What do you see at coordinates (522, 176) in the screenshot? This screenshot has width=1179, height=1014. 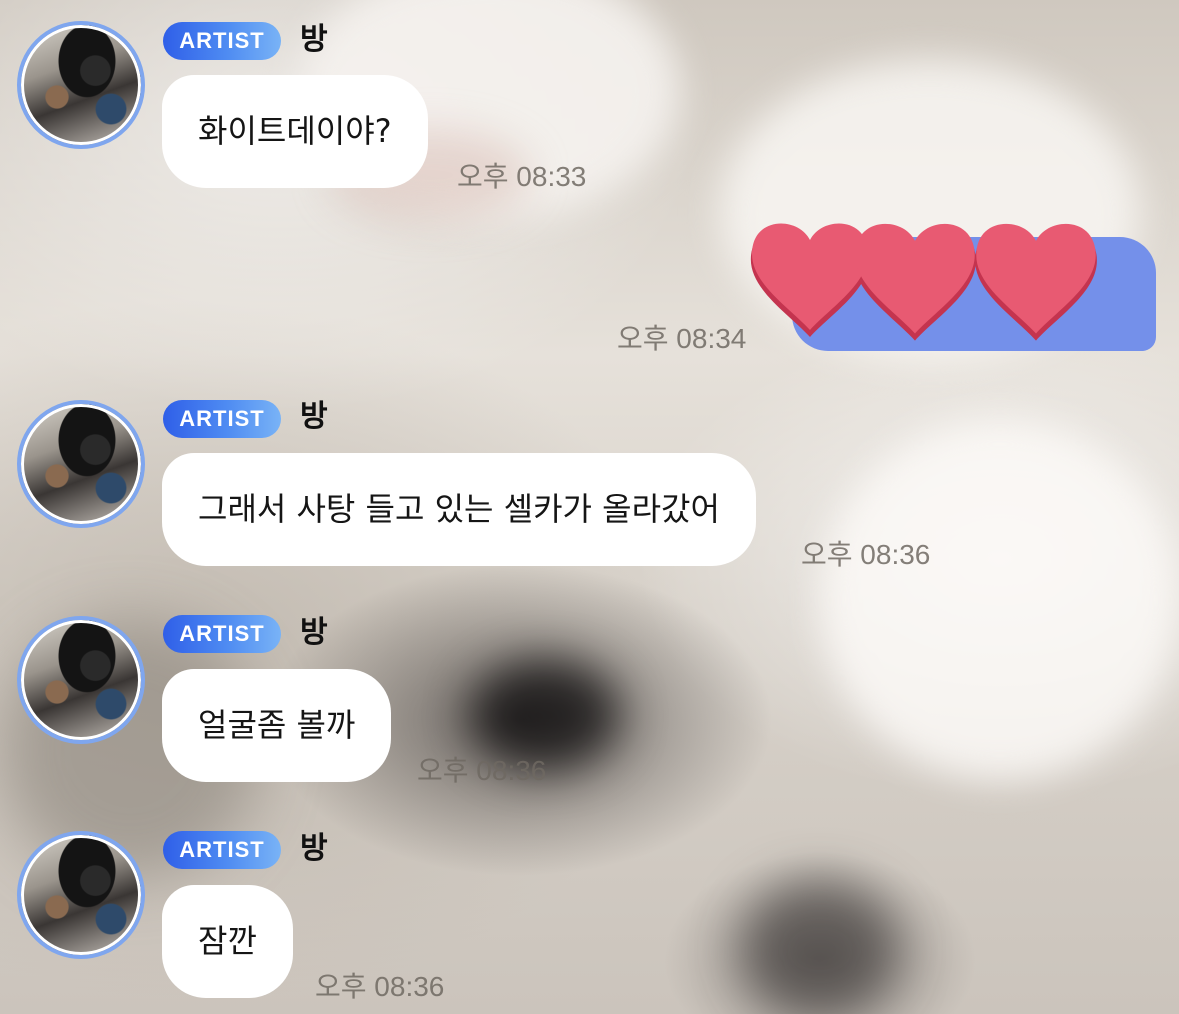 I see `message-timestamp: 오후 08:33` at bounding box center [522, 176].